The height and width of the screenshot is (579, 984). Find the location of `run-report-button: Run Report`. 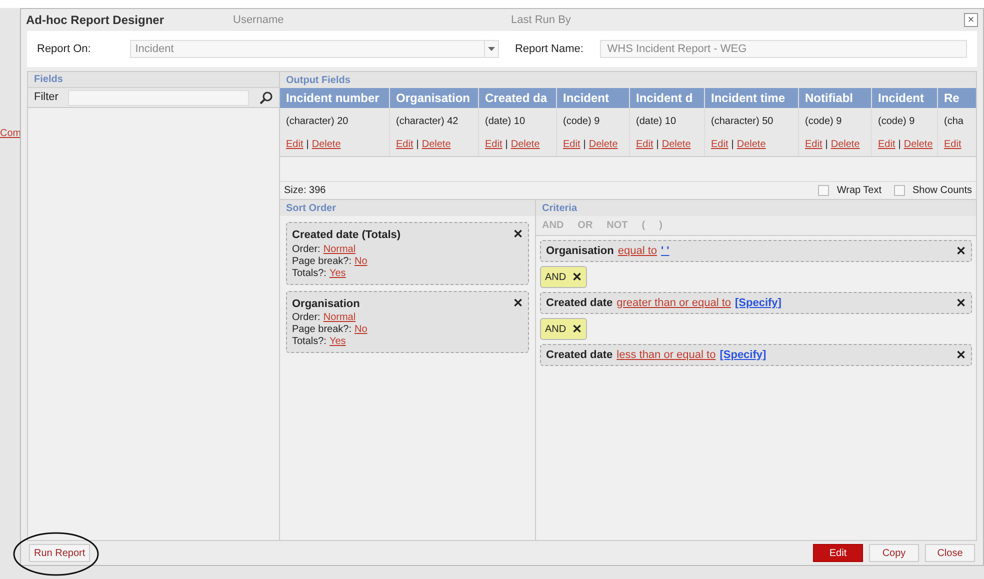

run-report-button: Run Report is located at coordinates (59, 553).